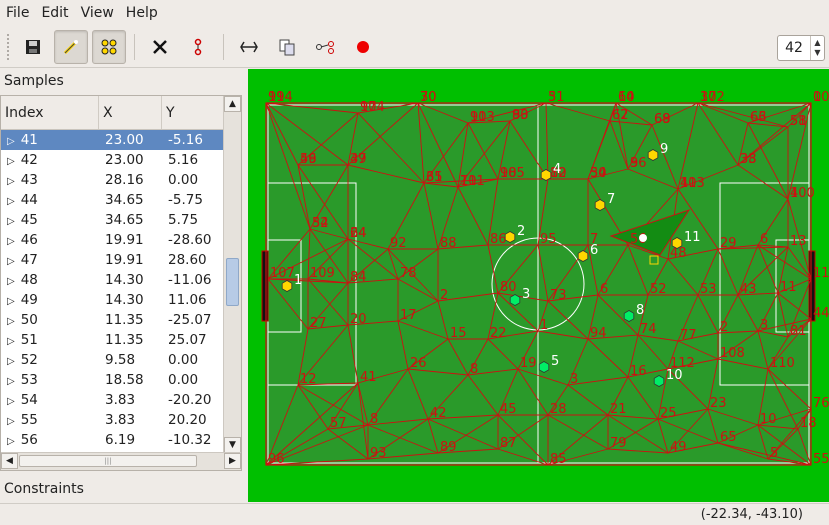 The height and width of the screenshot is (525, 829). Describe the element at coordinates (112, 440) in the screenshot. I see `table-row: ▷ 56 6.19 -10.32` at that location.